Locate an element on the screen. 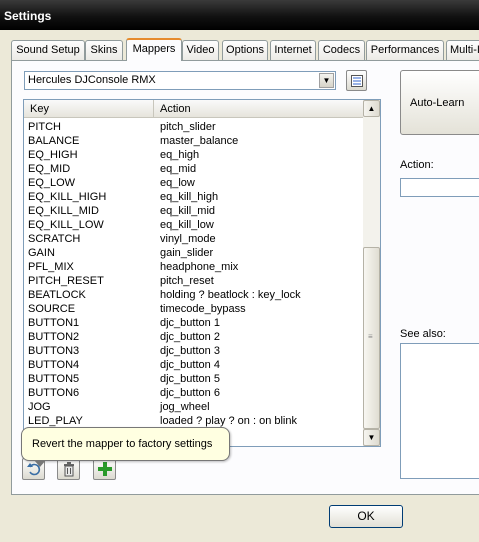  grip-icon: ≡ is located at coordinates (370, 336).